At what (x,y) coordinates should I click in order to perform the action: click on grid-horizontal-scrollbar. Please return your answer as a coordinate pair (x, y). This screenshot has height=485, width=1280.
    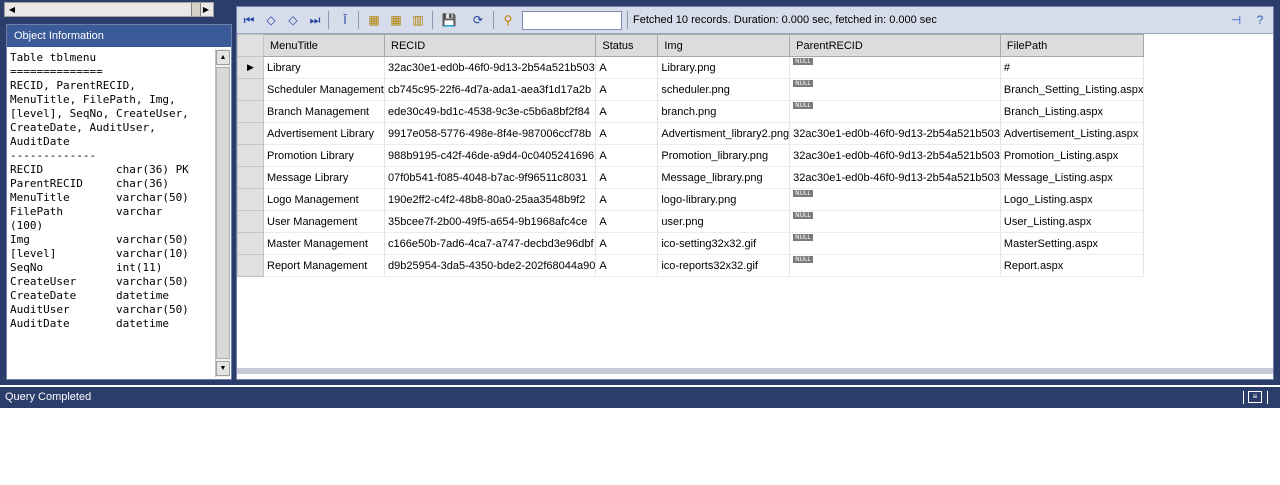
    Looking at the image, I should click on (755, 371).